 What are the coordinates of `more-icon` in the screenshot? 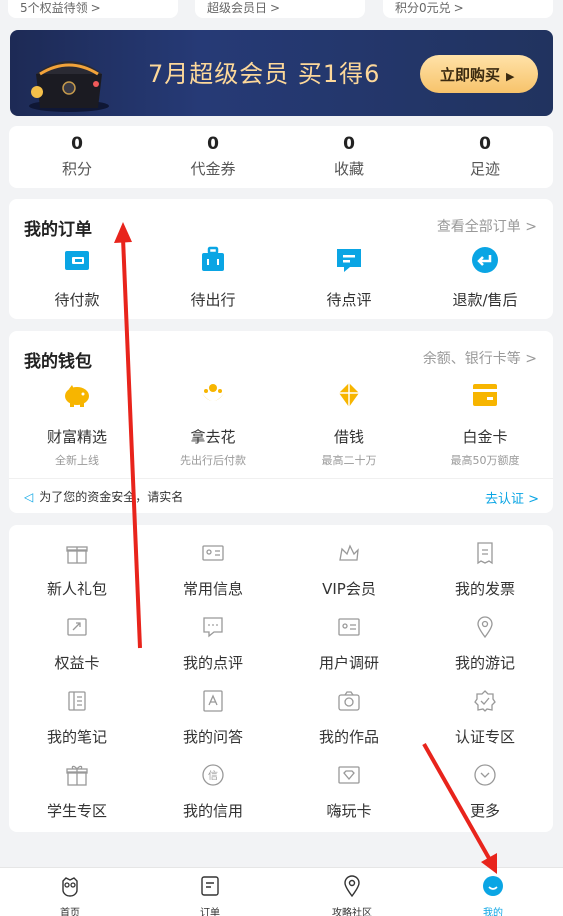 It's located at (485, 775).